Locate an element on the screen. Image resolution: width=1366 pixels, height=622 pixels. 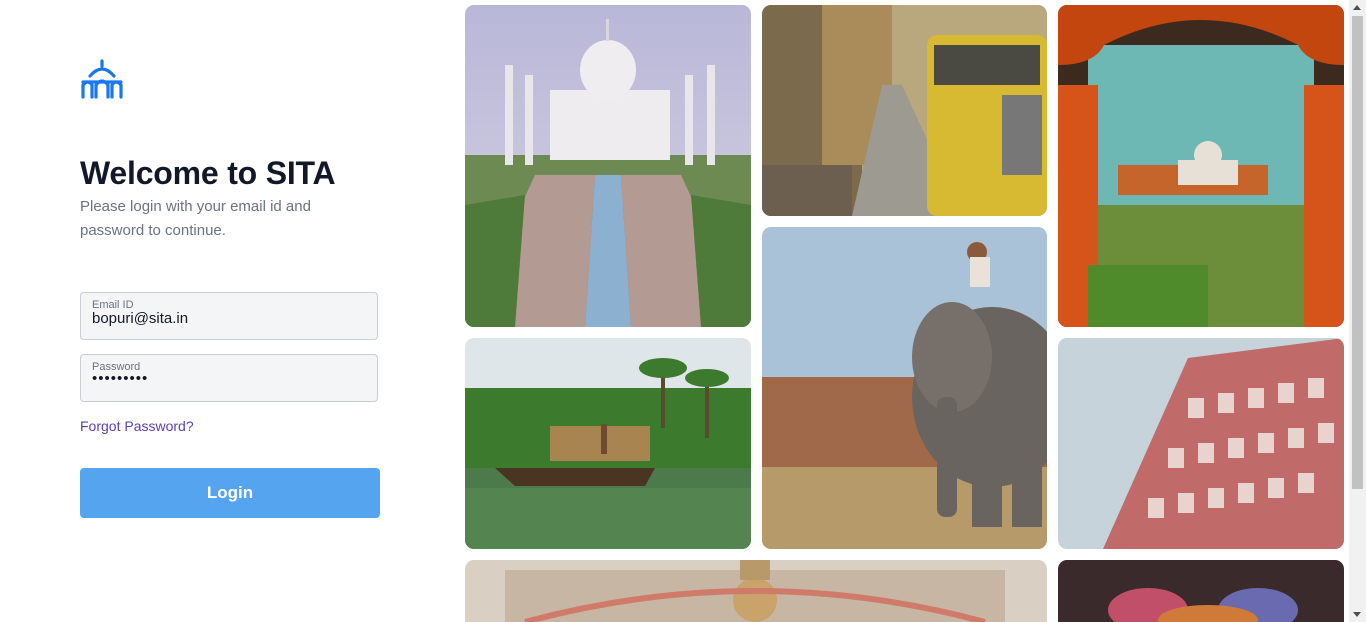
forgot-password-link: Forgot Password? is located at coordinates (137, 426).